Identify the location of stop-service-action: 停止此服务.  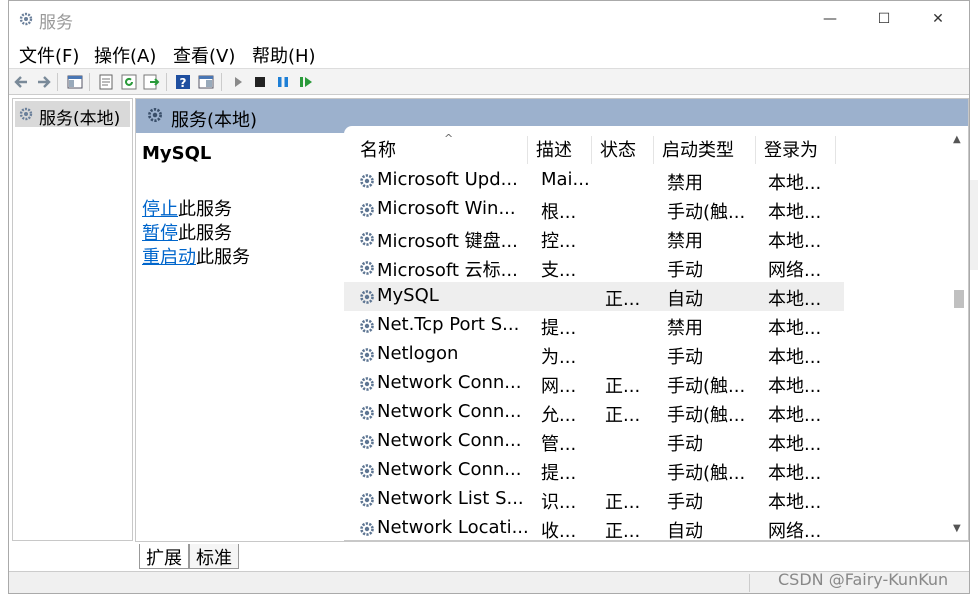
(187, 208).